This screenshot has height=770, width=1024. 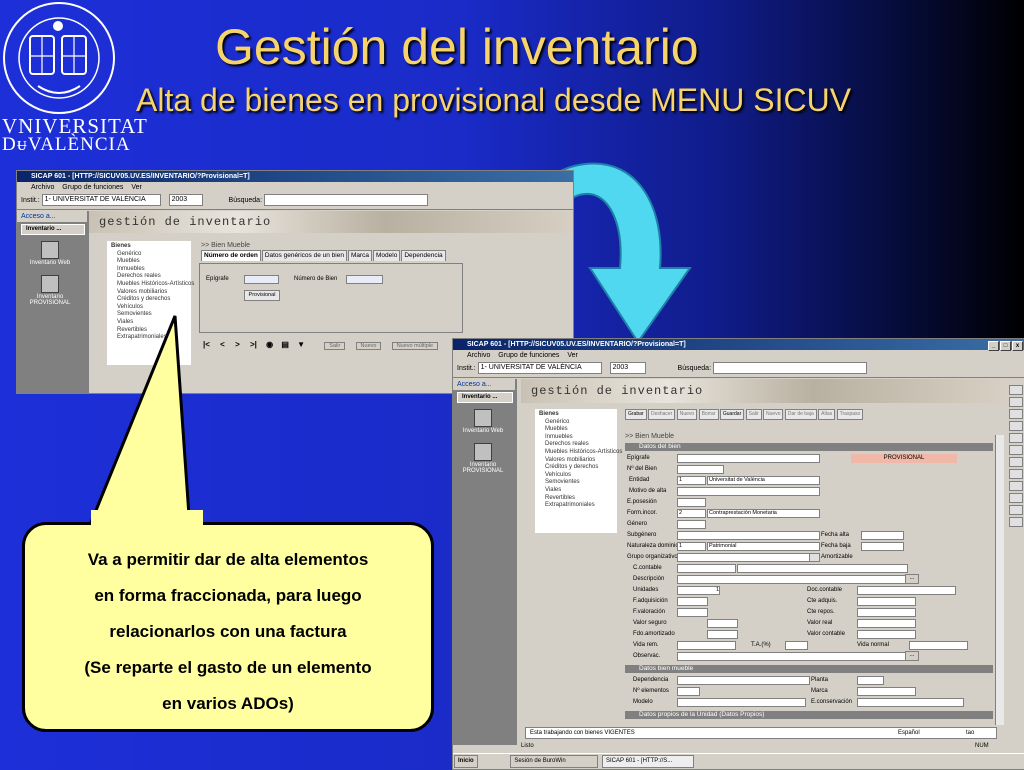 What do you see at coordinates (50, 290) in the screenshot?
I see `inventario-provisional-item: Inventario PROVISIONAL` at bounding box center [50, 290].